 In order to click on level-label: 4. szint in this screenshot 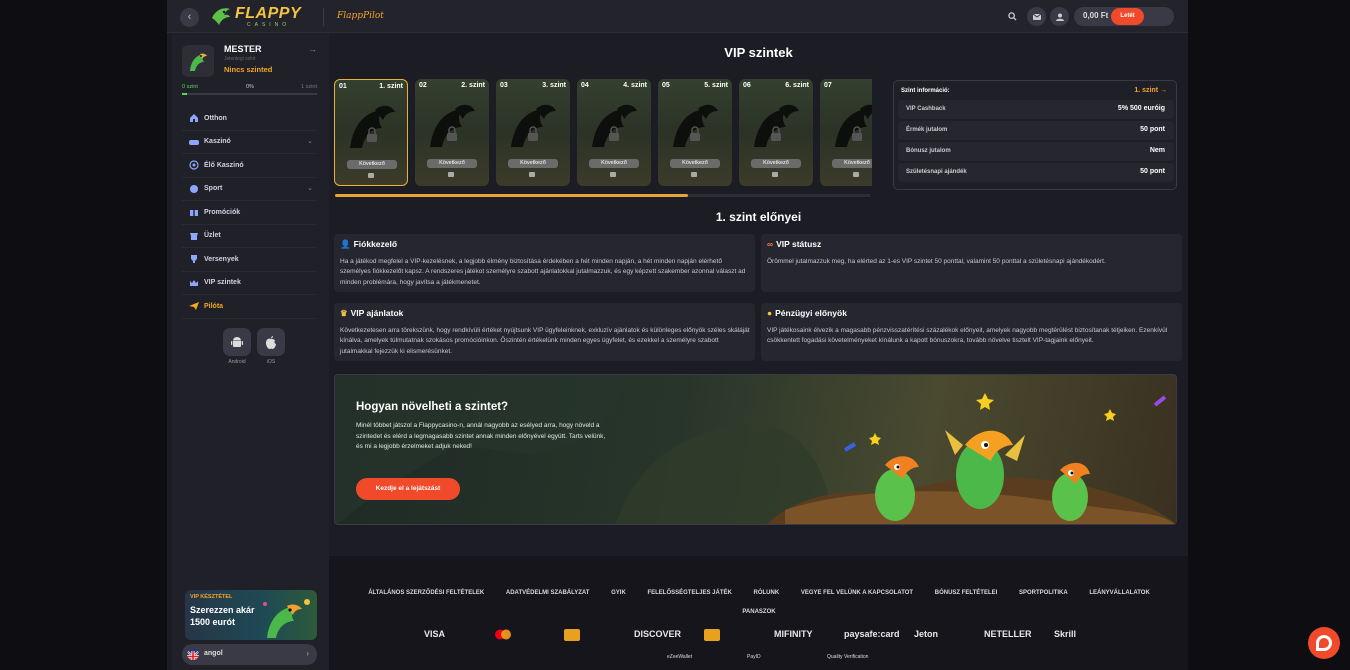, I will do `click(635, 85)`.